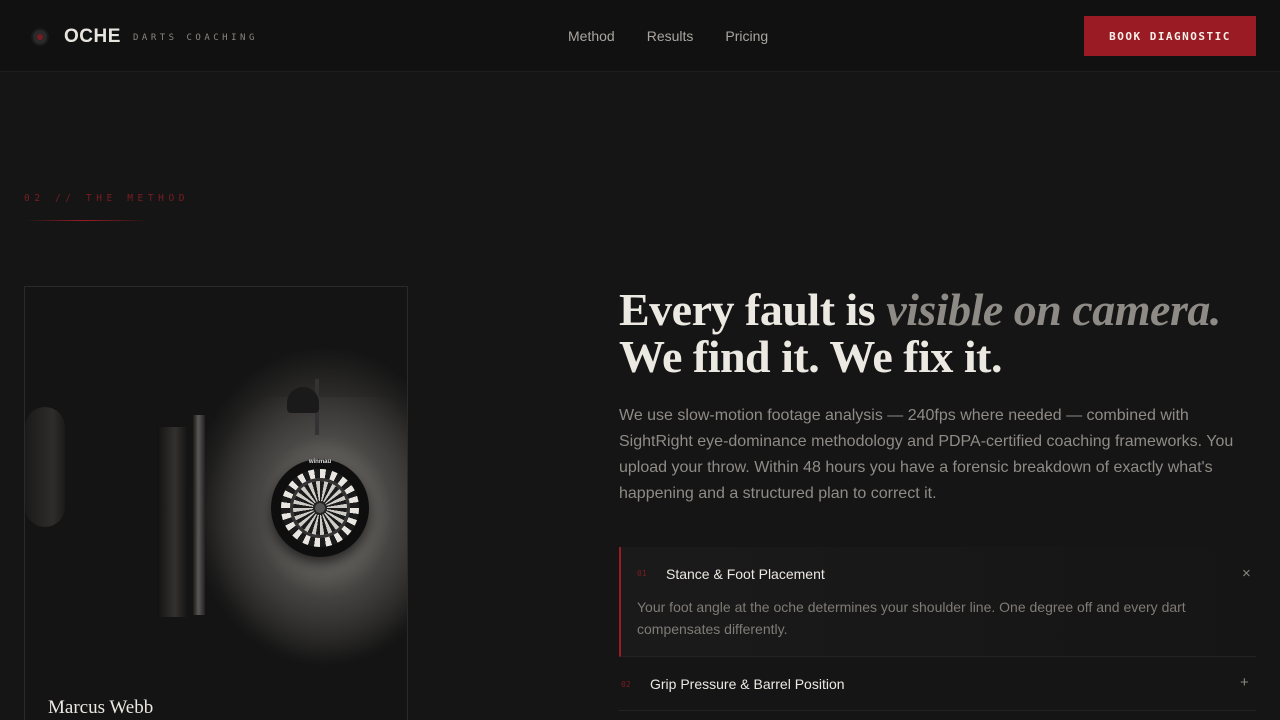  What do you see at coordinates (92, 37) in the screenshot?
I see `brand-name: OCHE` at bounding box center [92, 37].